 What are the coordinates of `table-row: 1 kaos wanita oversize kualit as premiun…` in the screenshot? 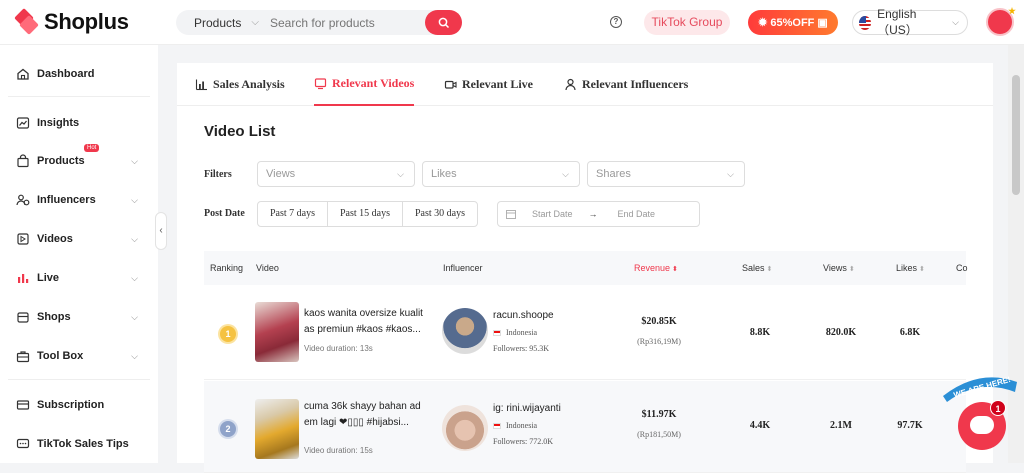 It's located at (585, 334).